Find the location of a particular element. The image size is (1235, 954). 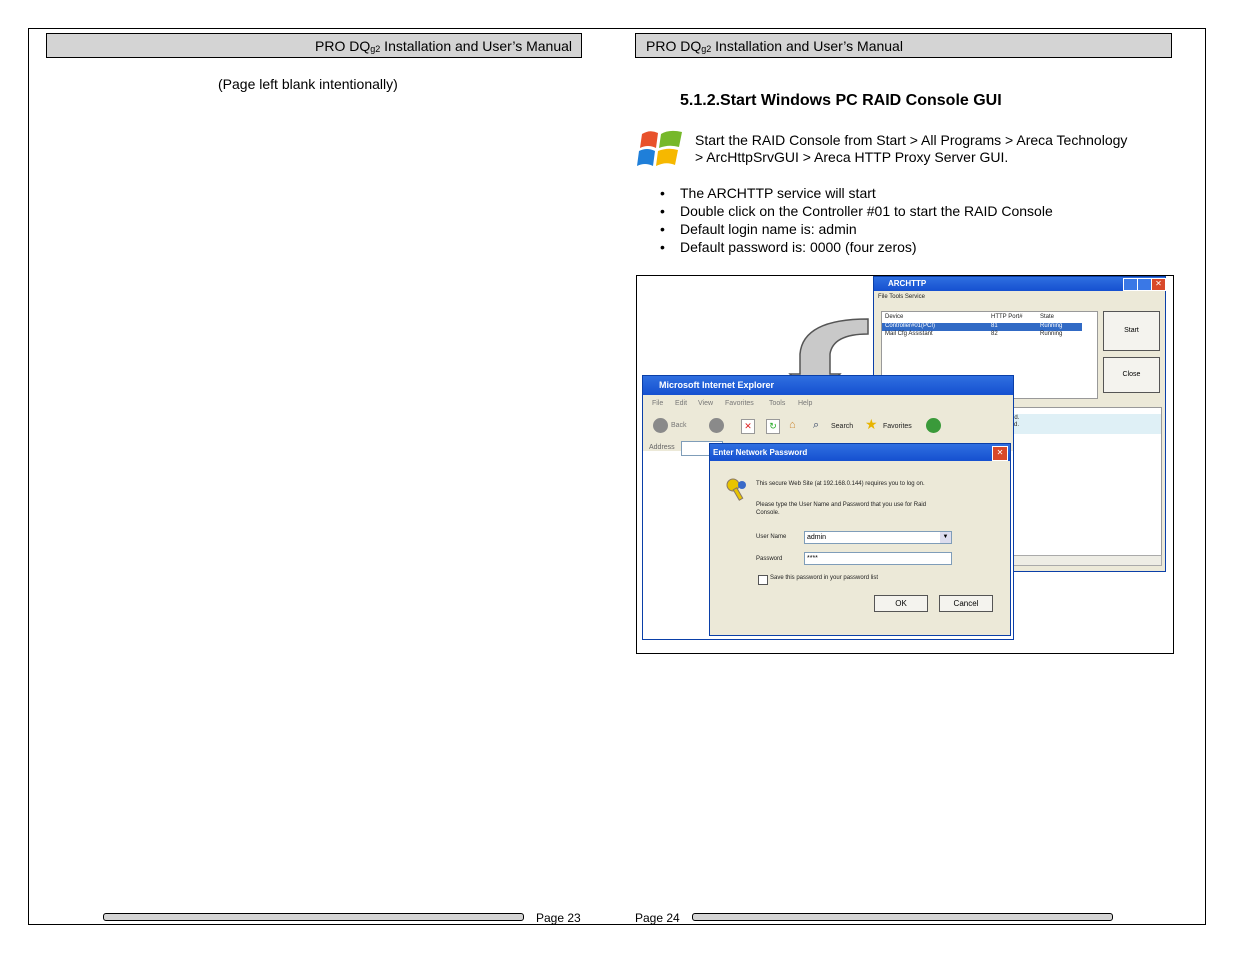

home-icon: ⌂ is located at coordinates (796, 425).